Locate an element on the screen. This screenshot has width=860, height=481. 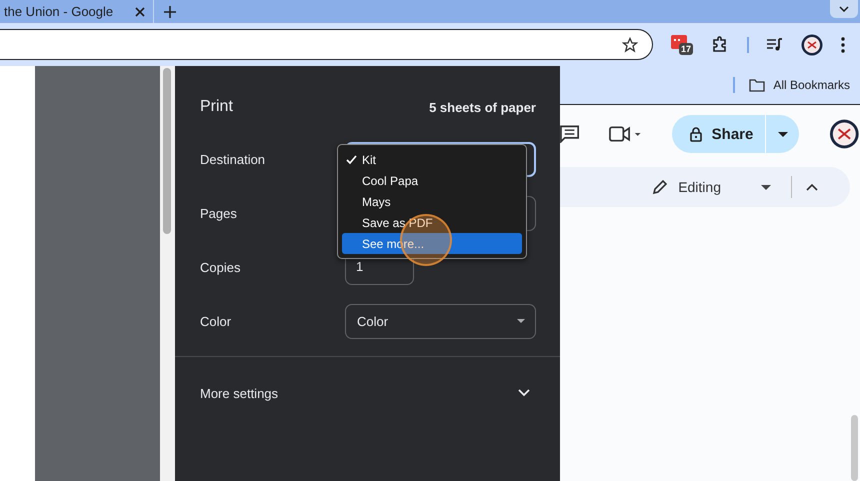
media-queue-icon is located at coordinates (775, 45).